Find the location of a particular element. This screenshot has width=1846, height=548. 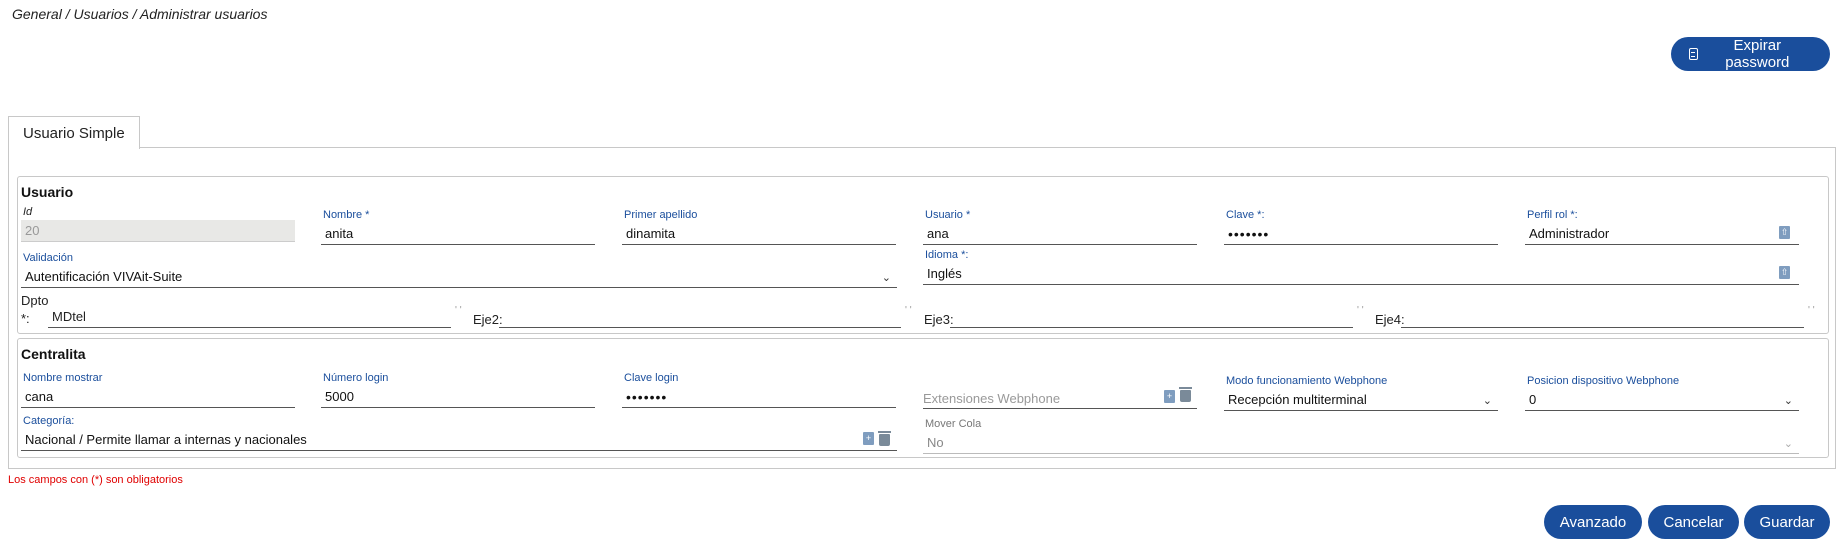

nombre-mostrar-input: cana is located at coordinates (158, 397).